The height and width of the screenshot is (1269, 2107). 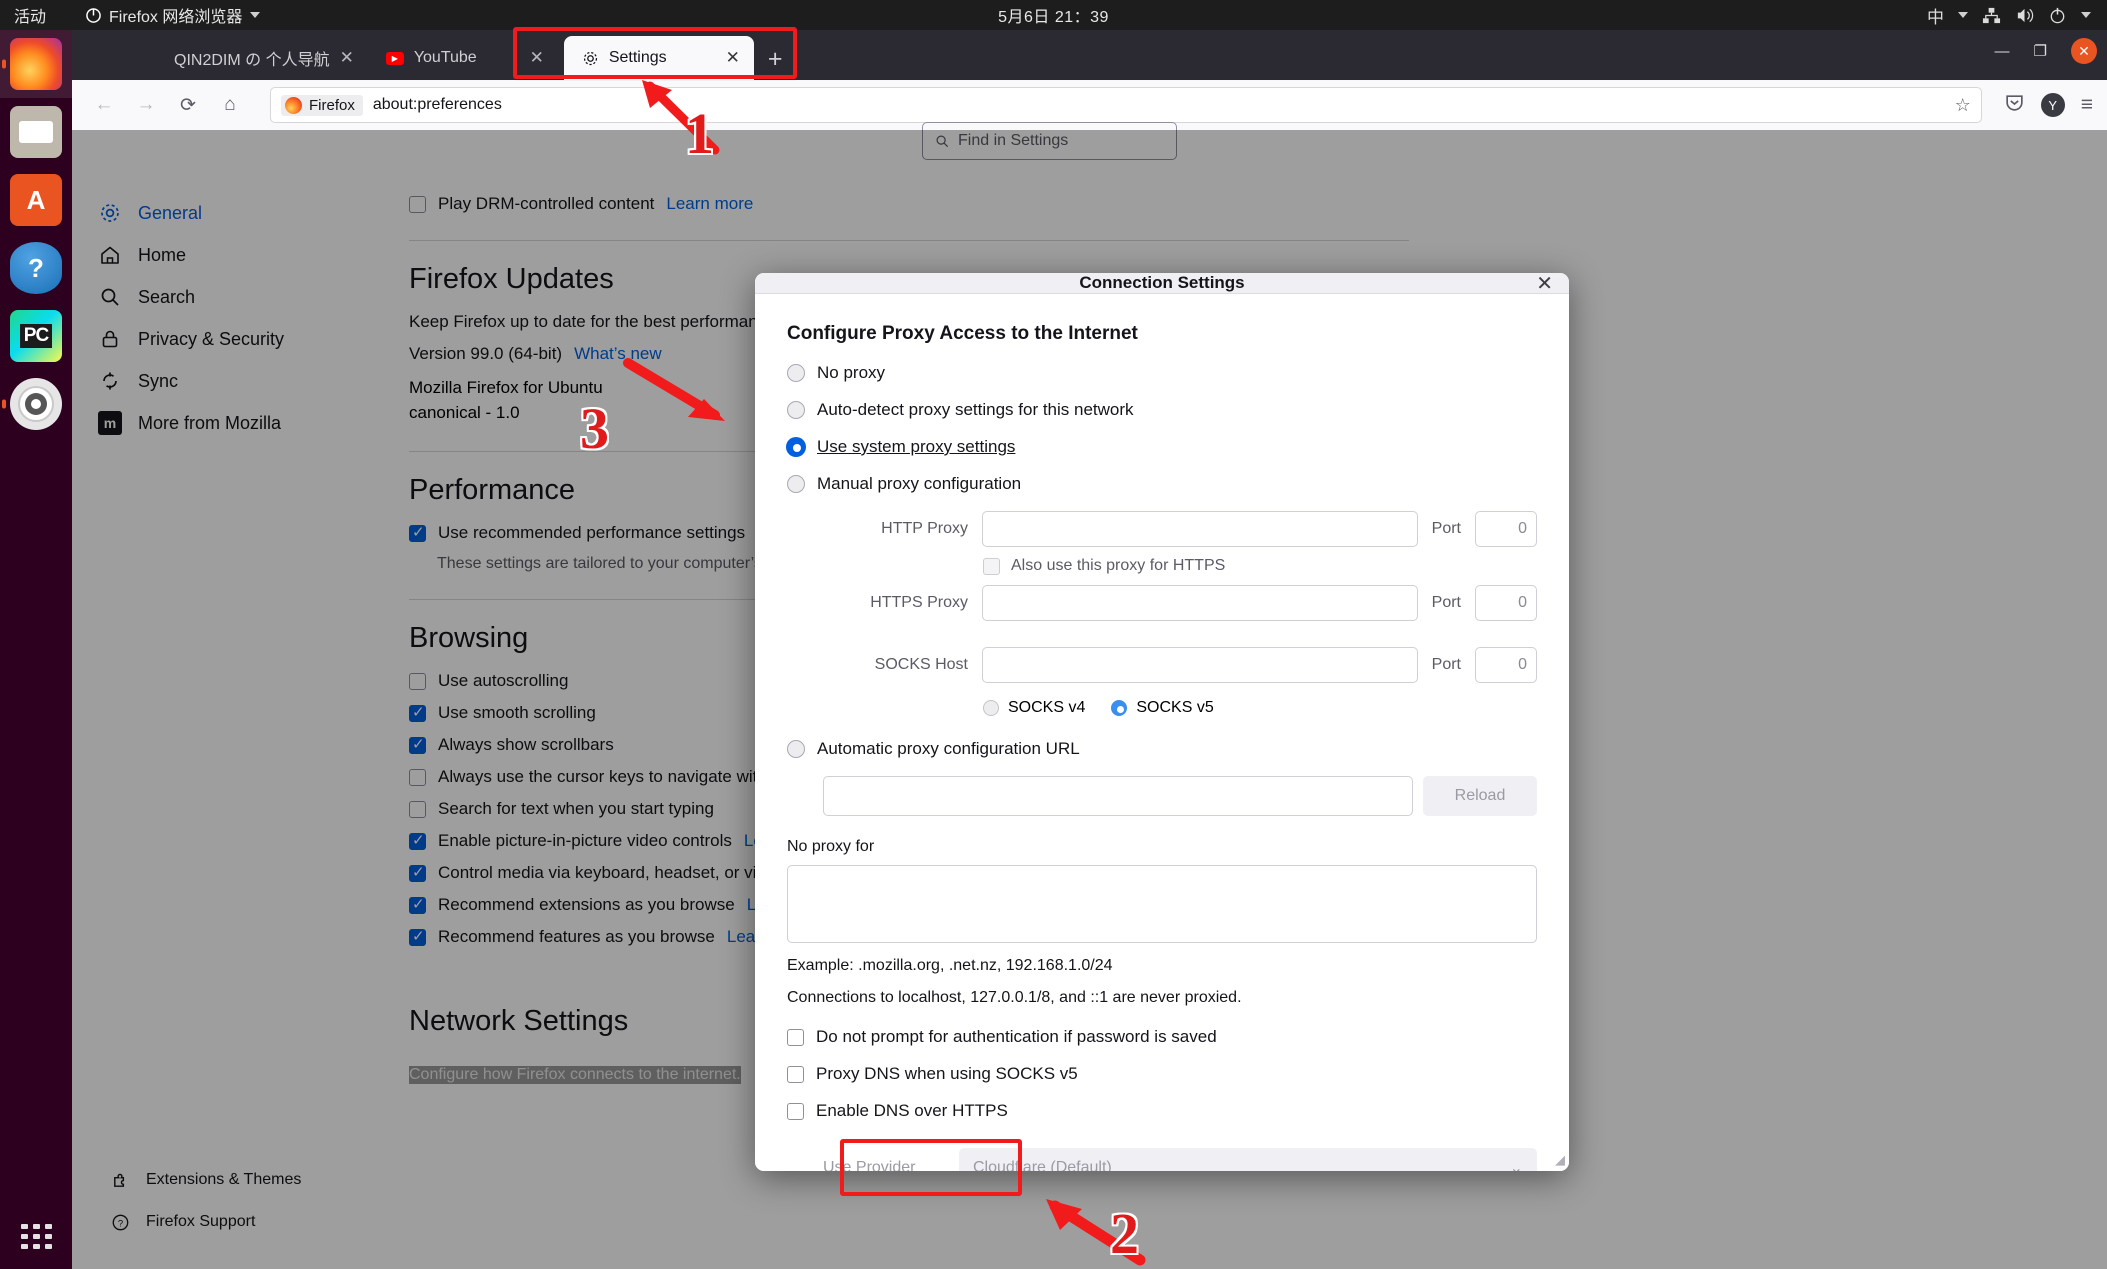 I want to click on radio-label: Automatic proxy configuration URL, so click(x=948, y=748).